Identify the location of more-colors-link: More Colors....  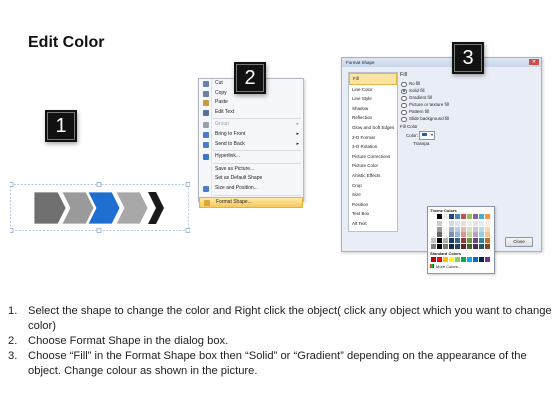
(448, 266).